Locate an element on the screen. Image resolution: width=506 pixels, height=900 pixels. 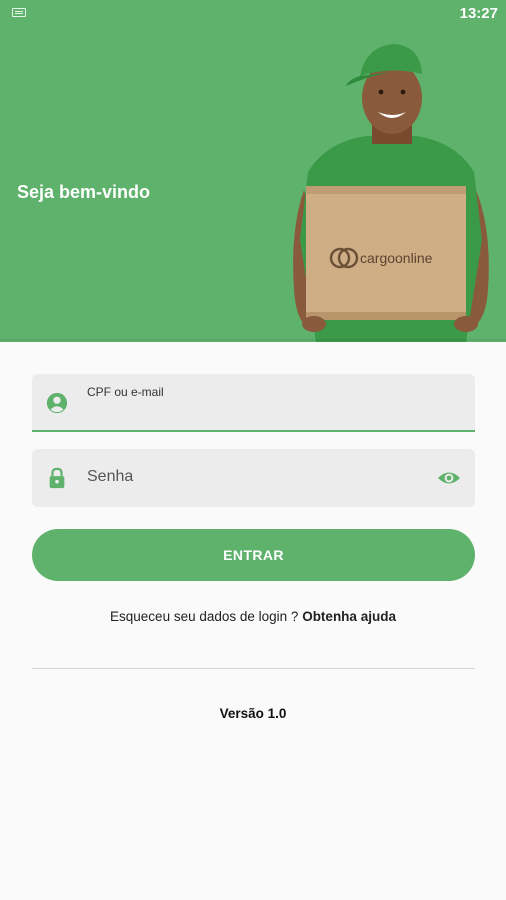
password-placeholder: Senha is located at coordinates (110, 476).